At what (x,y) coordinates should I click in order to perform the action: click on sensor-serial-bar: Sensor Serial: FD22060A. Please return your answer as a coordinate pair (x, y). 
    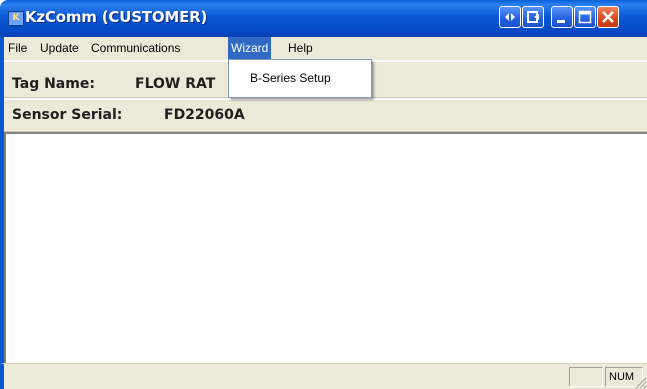
    Looking at the image, I should click on (325, 116).